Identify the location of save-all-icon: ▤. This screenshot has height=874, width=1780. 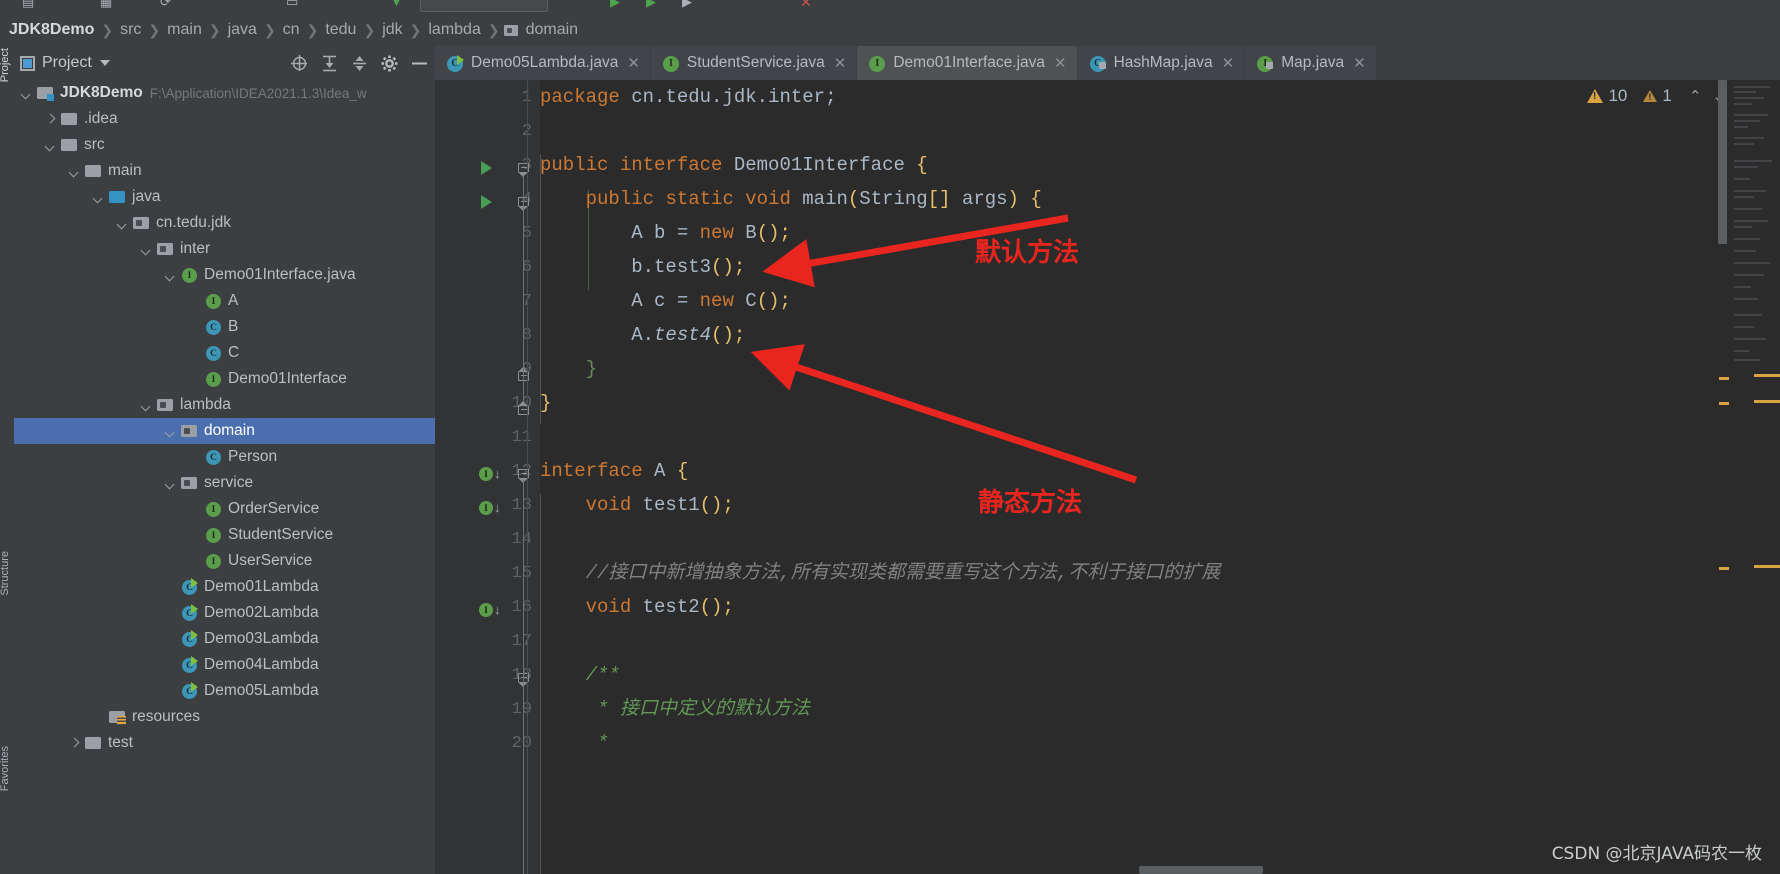
(28, 5).